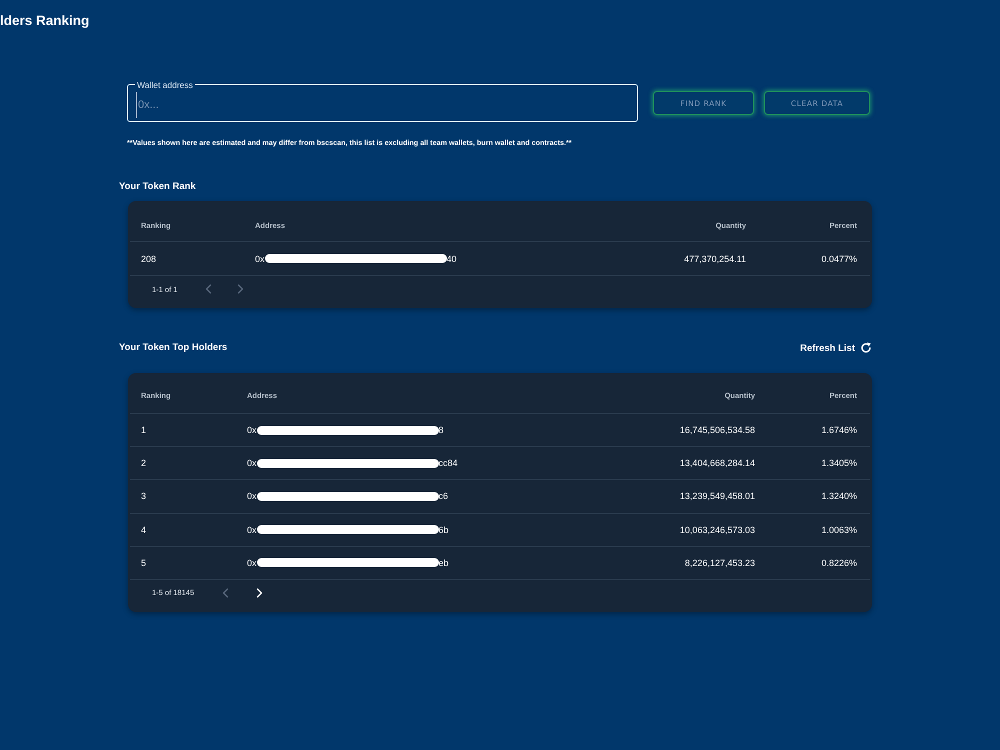  I want to click on percent-cell: 1.0063%, so click(839, 529).